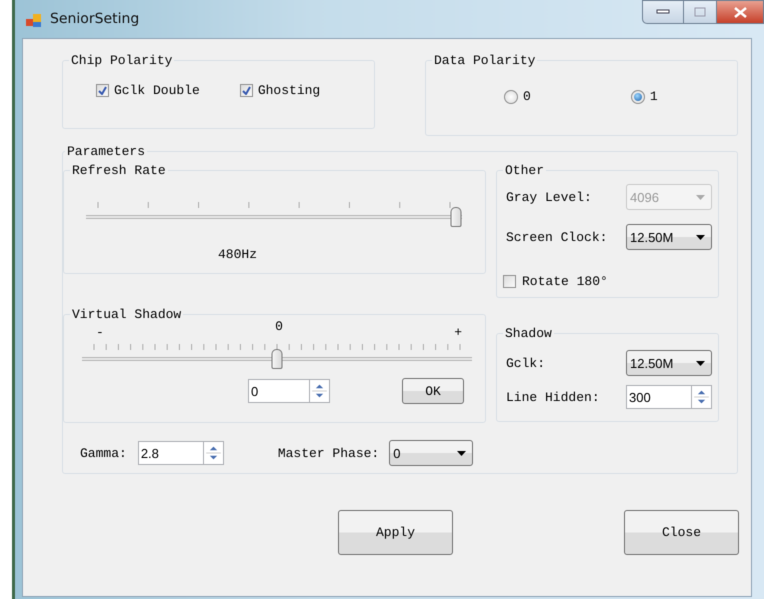  Describe the element at coordinates (553, 397) in the screenshot. I see `field-label: Line Hidden:` at that location.